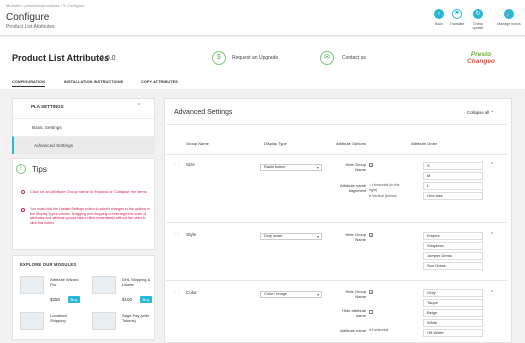 This screenshot has height=343, width=525. I want to click on order-item: Beige, so click(453, 313).